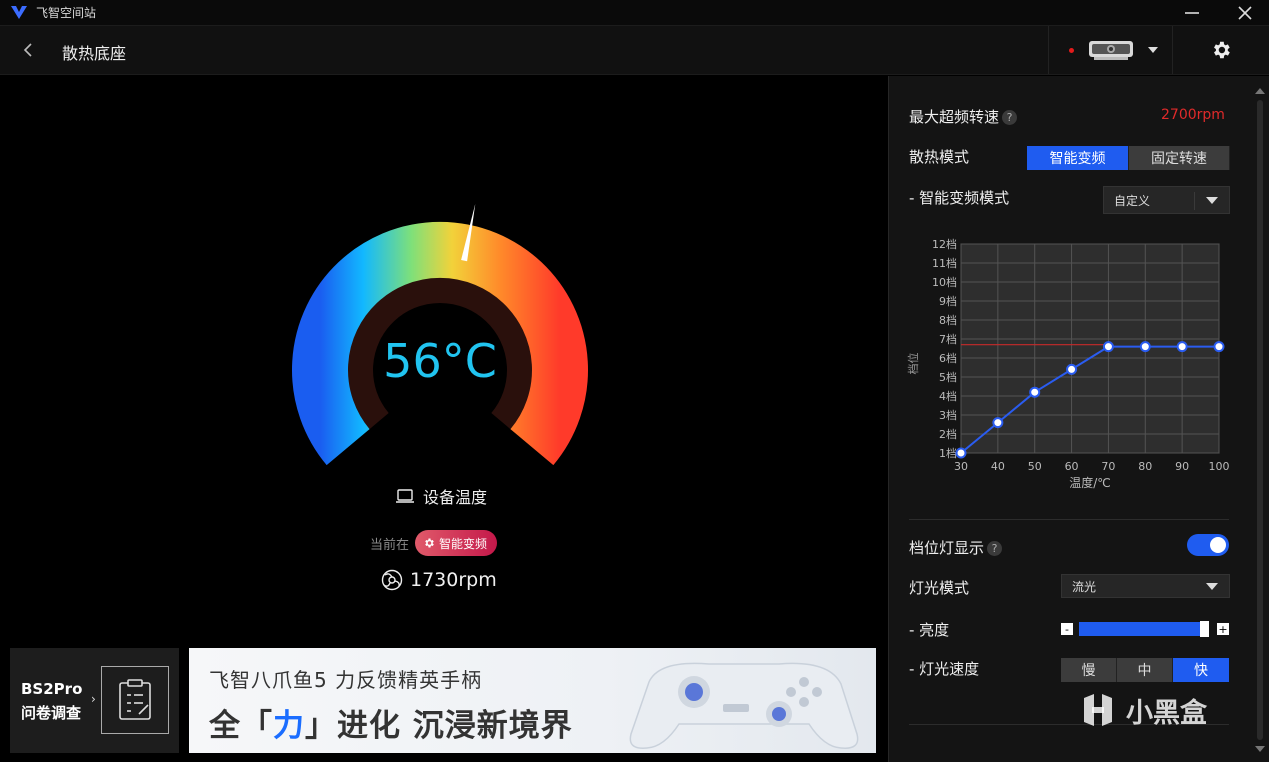 The width and height of the screenshot is (1269, 762). I want to click on light-speed-fast-button: 快, so click(1201, 670).